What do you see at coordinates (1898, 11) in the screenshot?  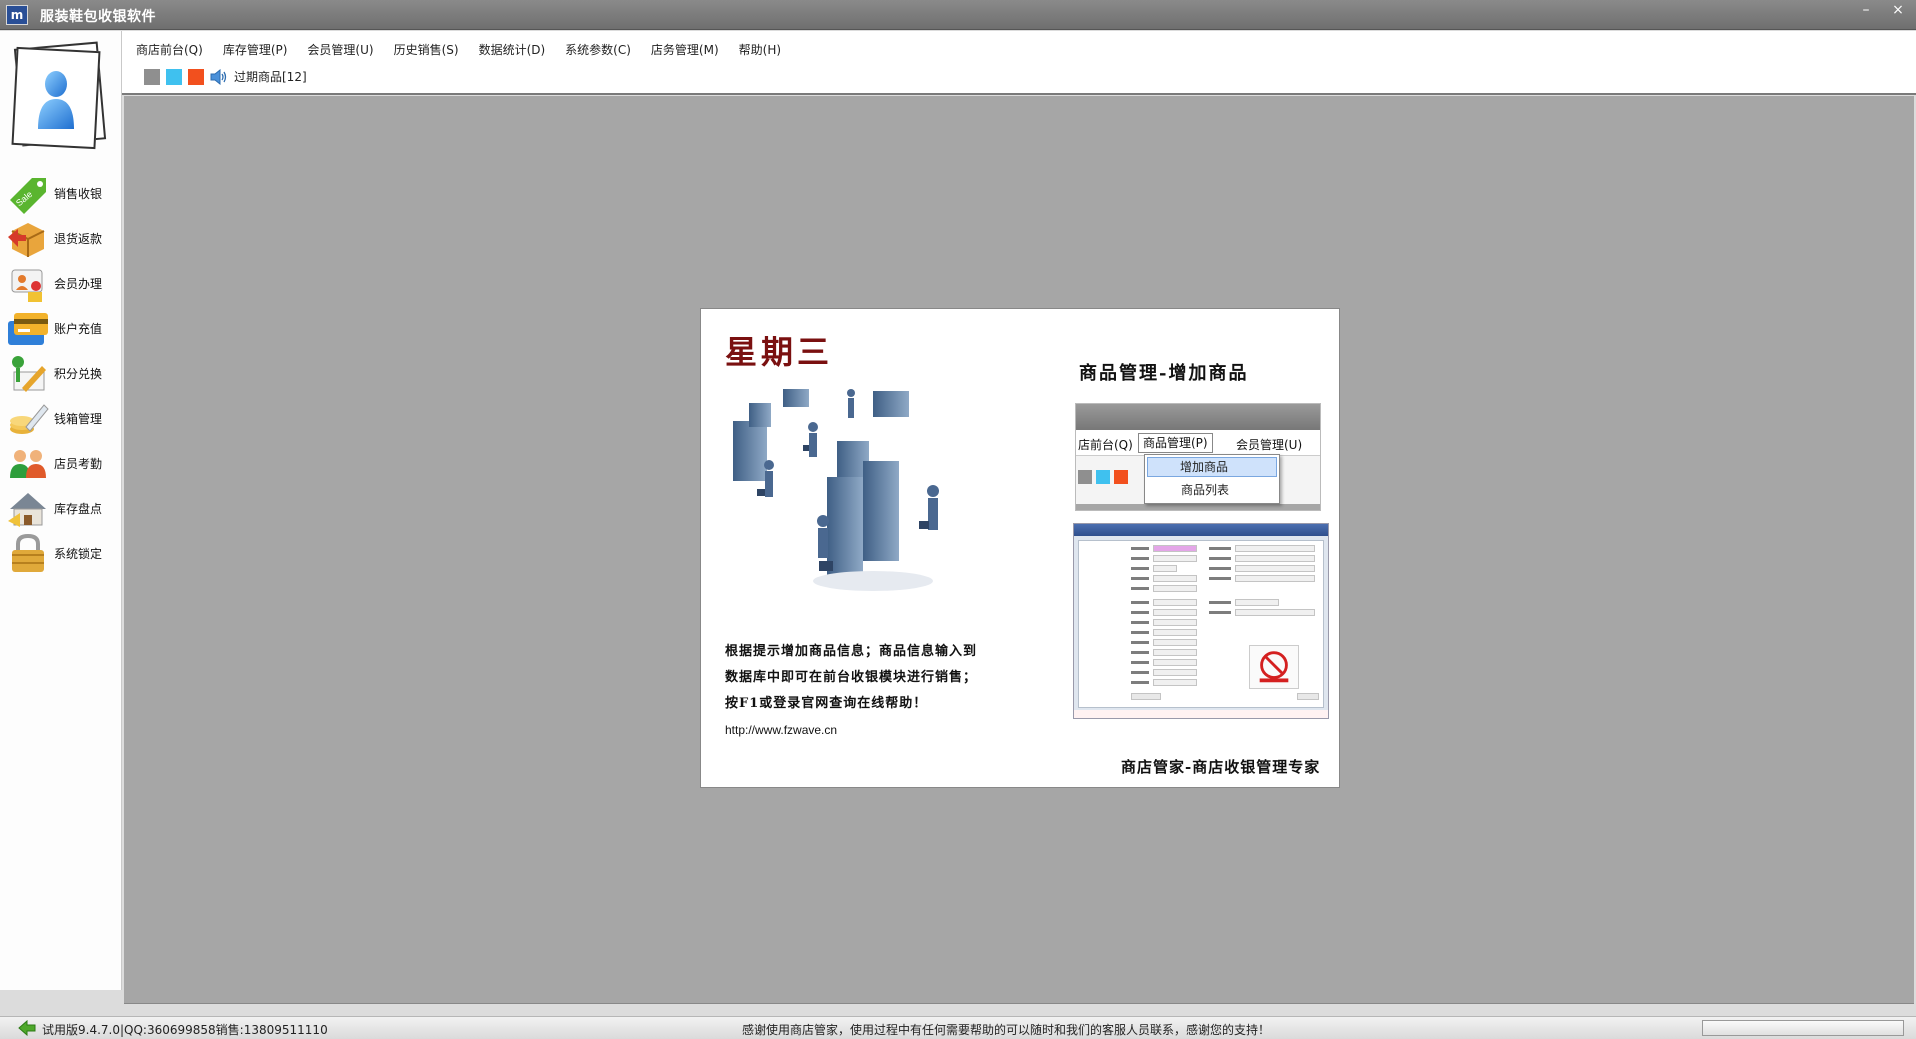 I see `close-button: ×` at bounding box center [1898, 11].